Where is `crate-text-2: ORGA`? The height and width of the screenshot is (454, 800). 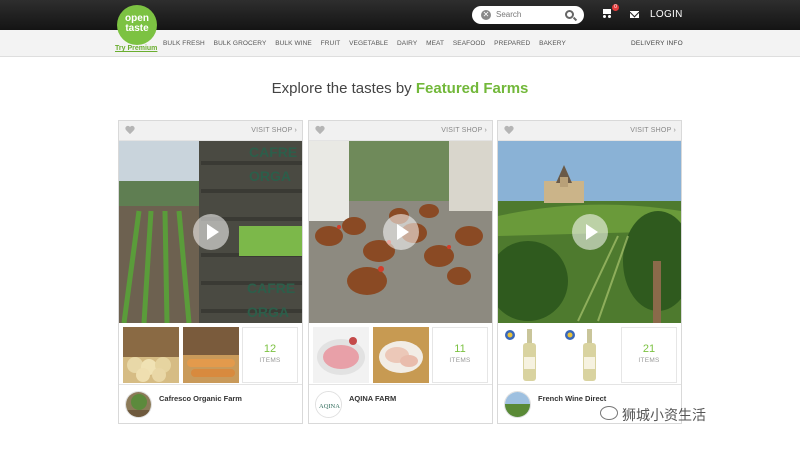 crate-text-2: ORGA is located at coordinates (270, 176).